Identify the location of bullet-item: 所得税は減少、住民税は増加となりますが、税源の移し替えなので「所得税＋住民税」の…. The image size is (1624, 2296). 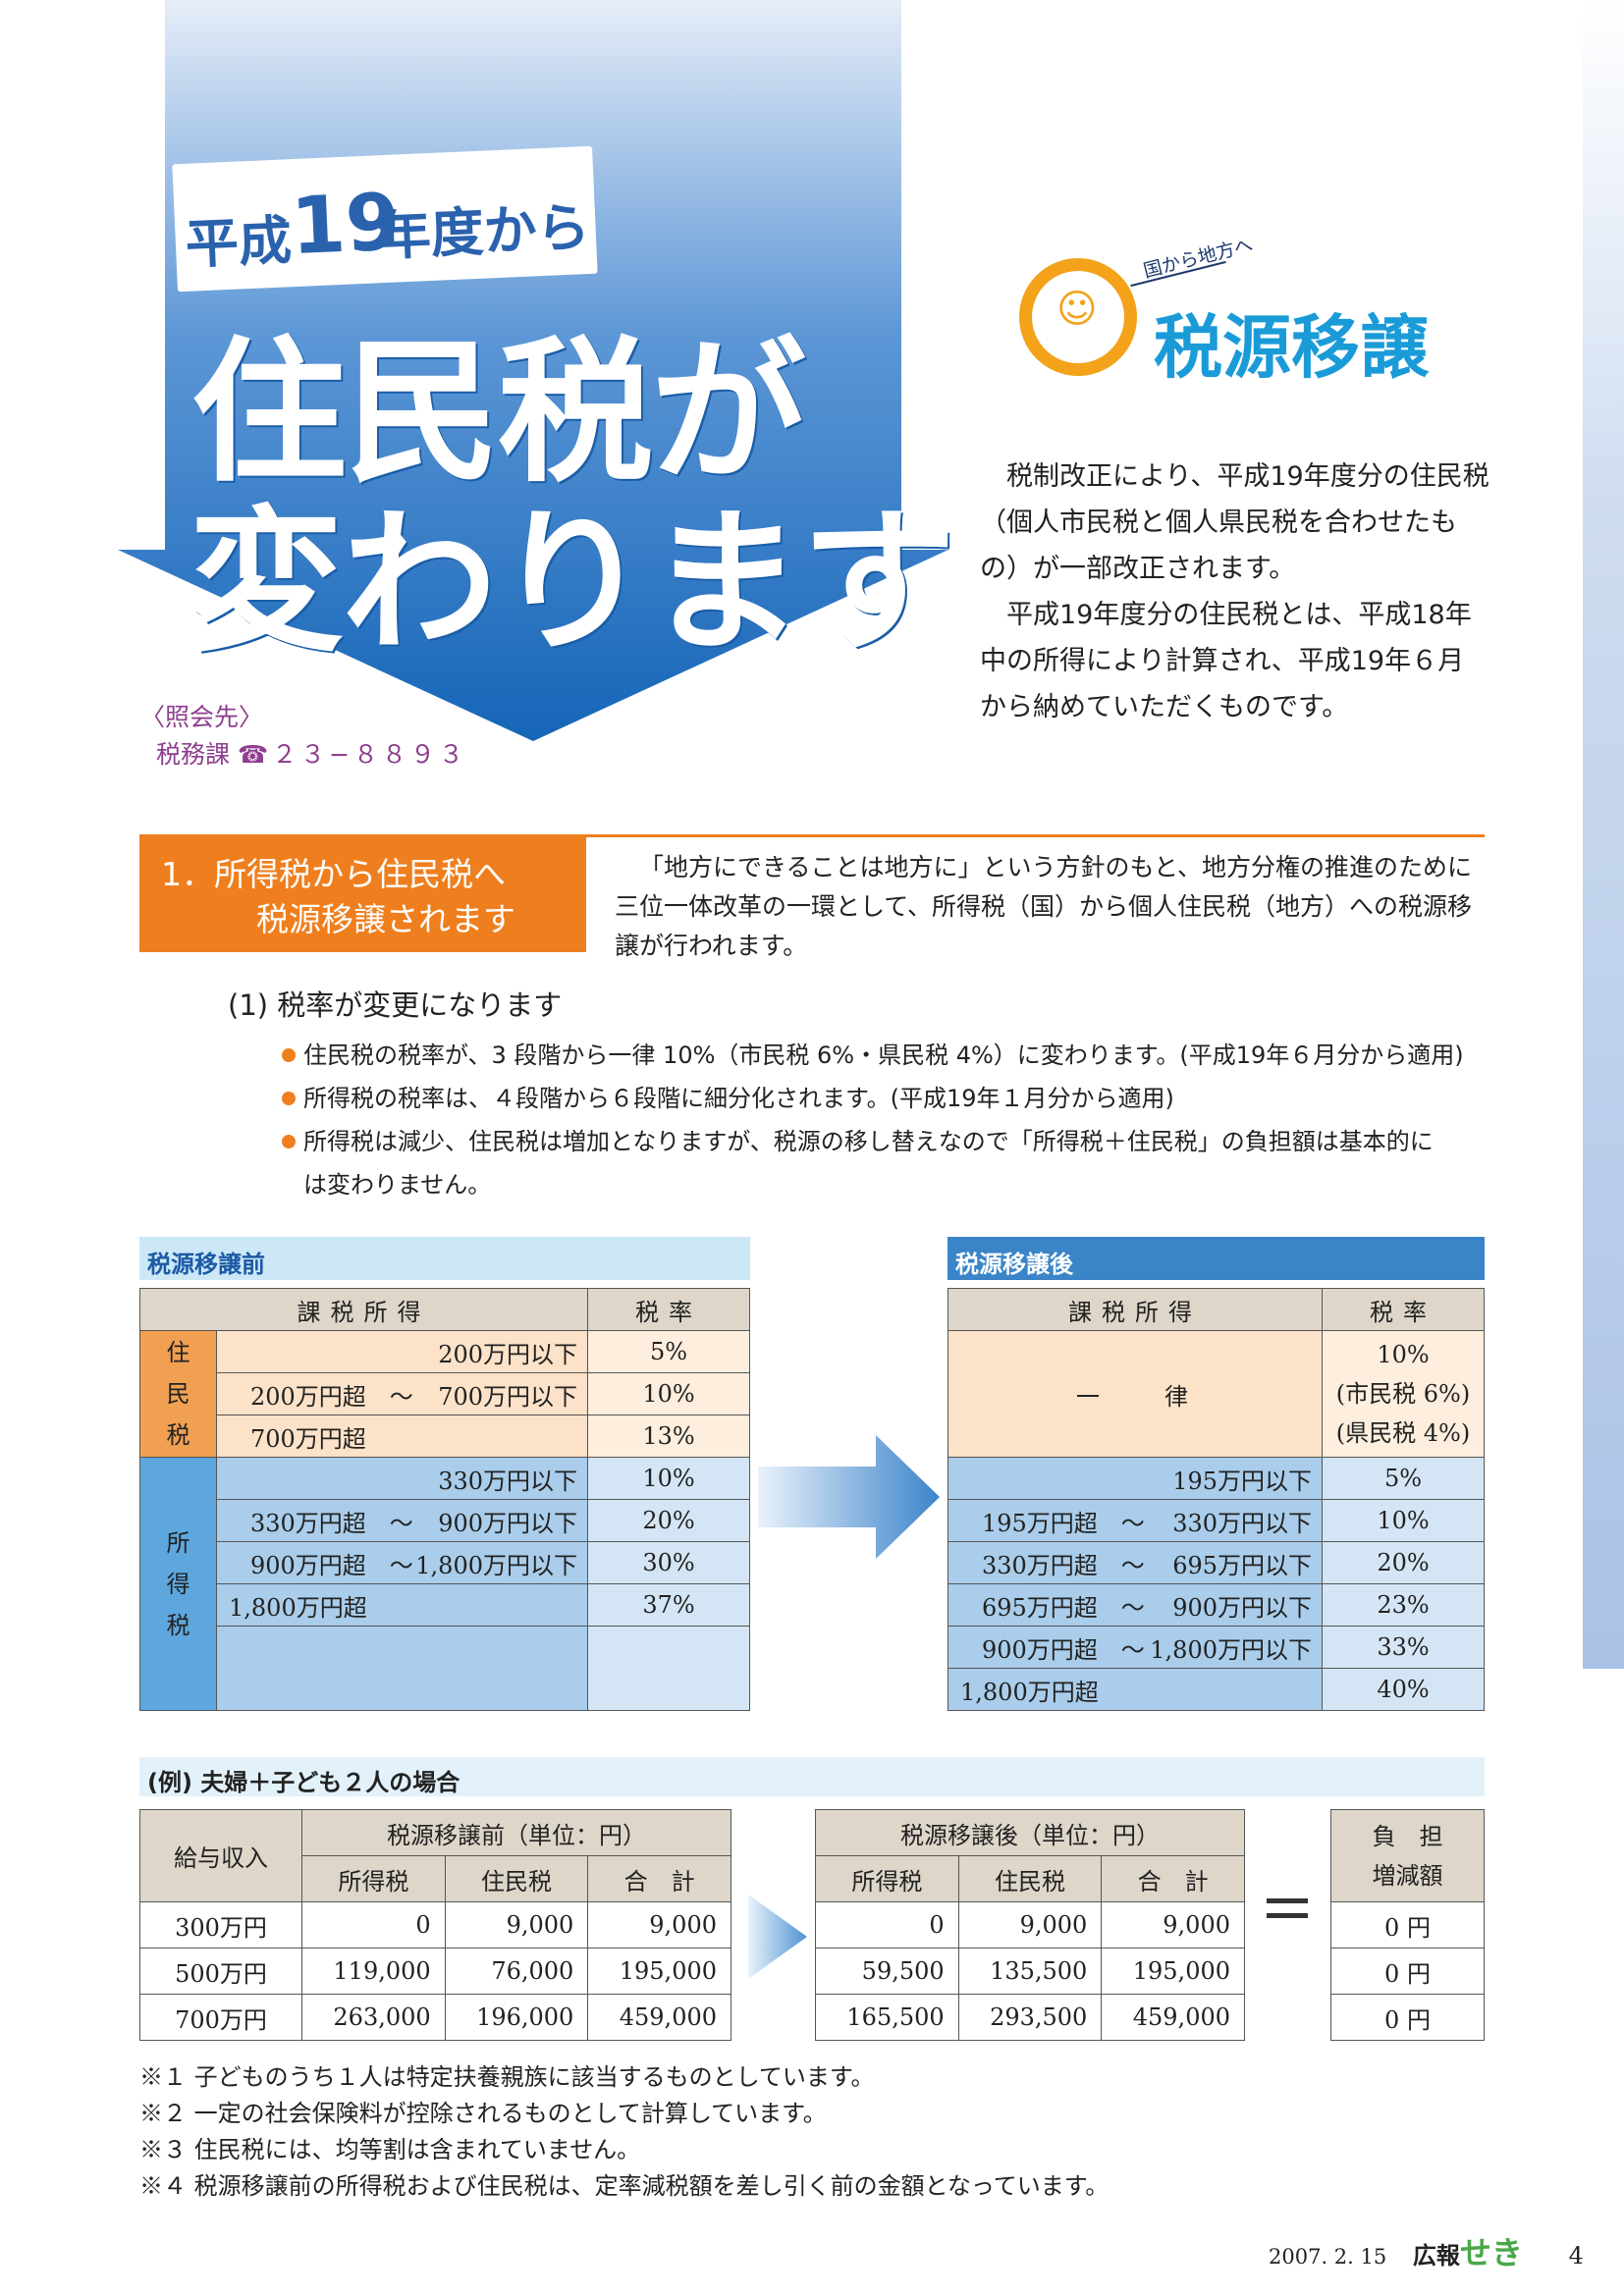
(857, 1163).